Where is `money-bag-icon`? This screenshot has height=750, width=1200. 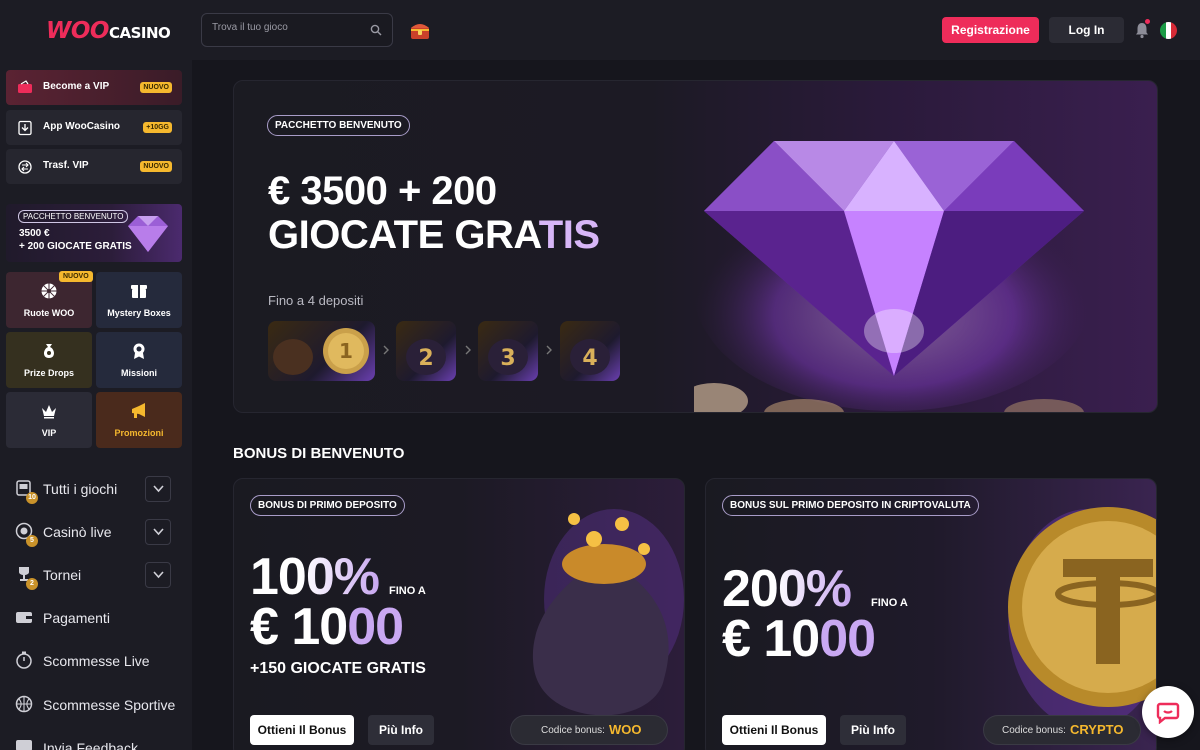
money-bag-icon is located at coordinates (49, 351).